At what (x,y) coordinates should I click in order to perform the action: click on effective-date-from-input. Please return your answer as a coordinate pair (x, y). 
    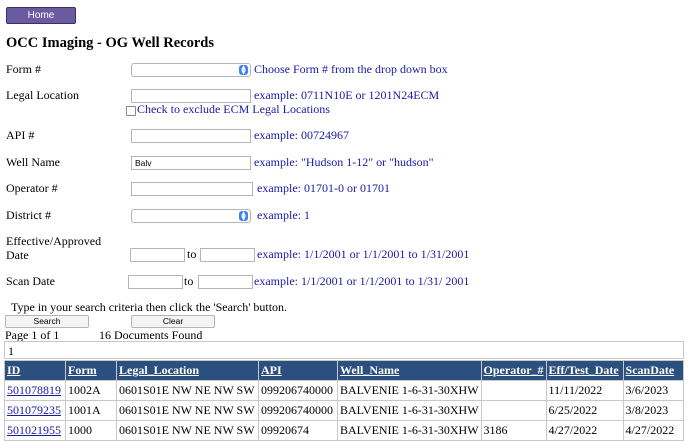
    Looking at the image, I should click on (157, 255).